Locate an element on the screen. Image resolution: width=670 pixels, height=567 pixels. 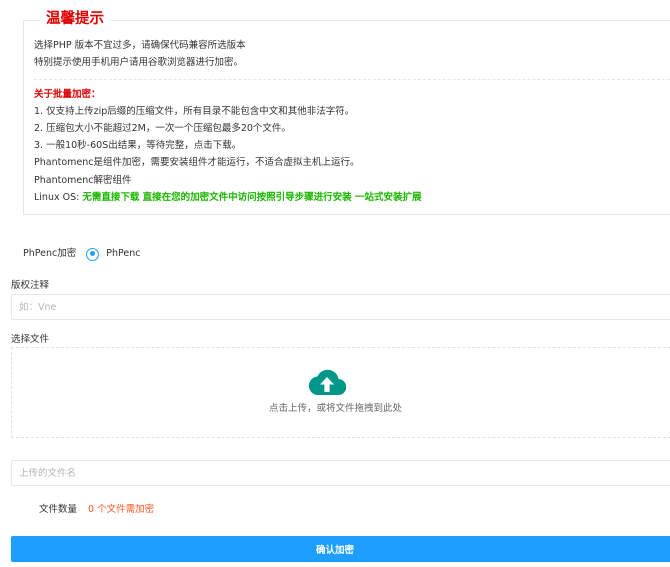
linux-os-highlight: 无需直接下载 直接在您的加密文件中访问按照引导步骤进行安装 一站式安装扩展 is located at coordinates (252, 197).